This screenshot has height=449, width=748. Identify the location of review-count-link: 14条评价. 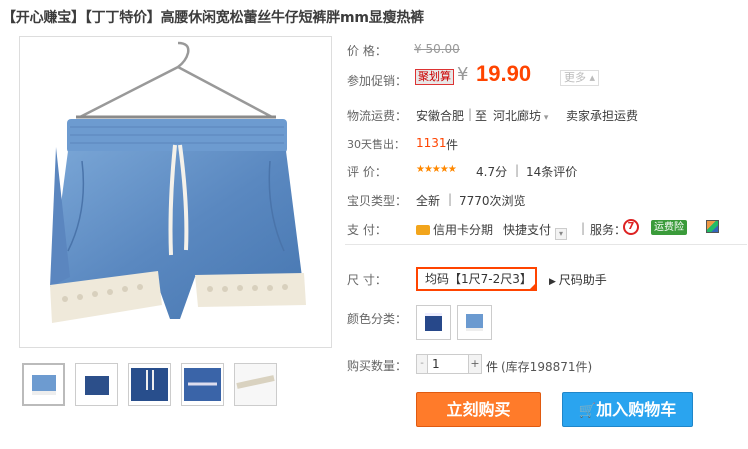
(551, 171).